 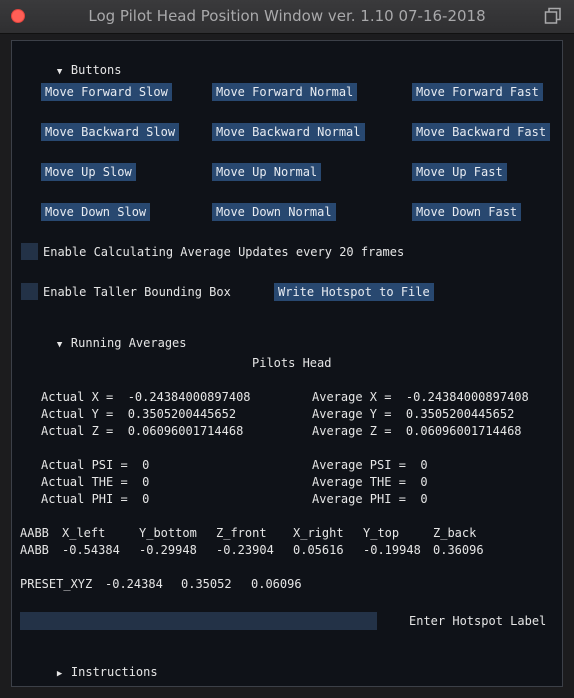 I want to click on move-forward-fast-button: Move Forward Fast, so click(x=477, y=92).